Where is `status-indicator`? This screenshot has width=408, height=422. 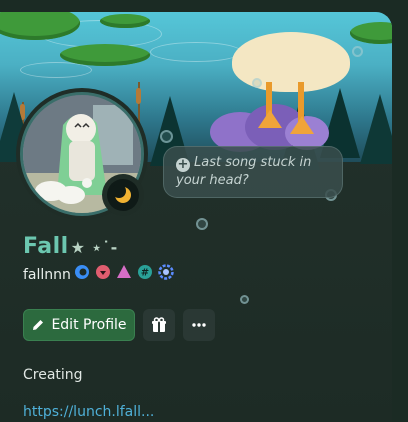
status-indicator is located at coordinates (123, 195).